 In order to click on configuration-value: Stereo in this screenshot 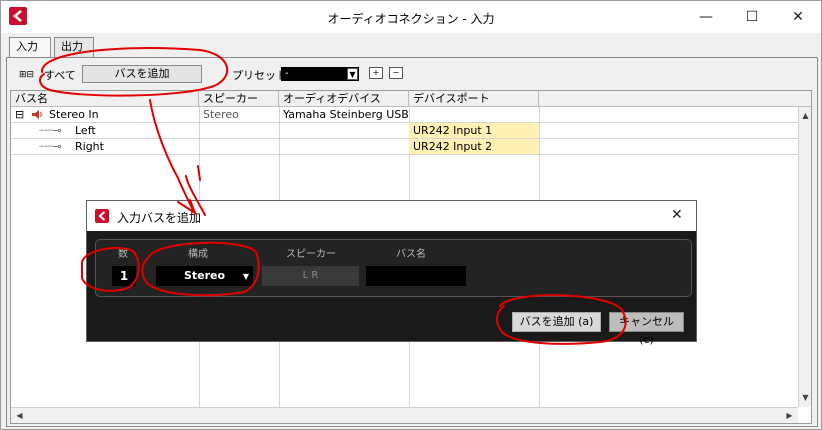, I will do `click(204, 275)`.